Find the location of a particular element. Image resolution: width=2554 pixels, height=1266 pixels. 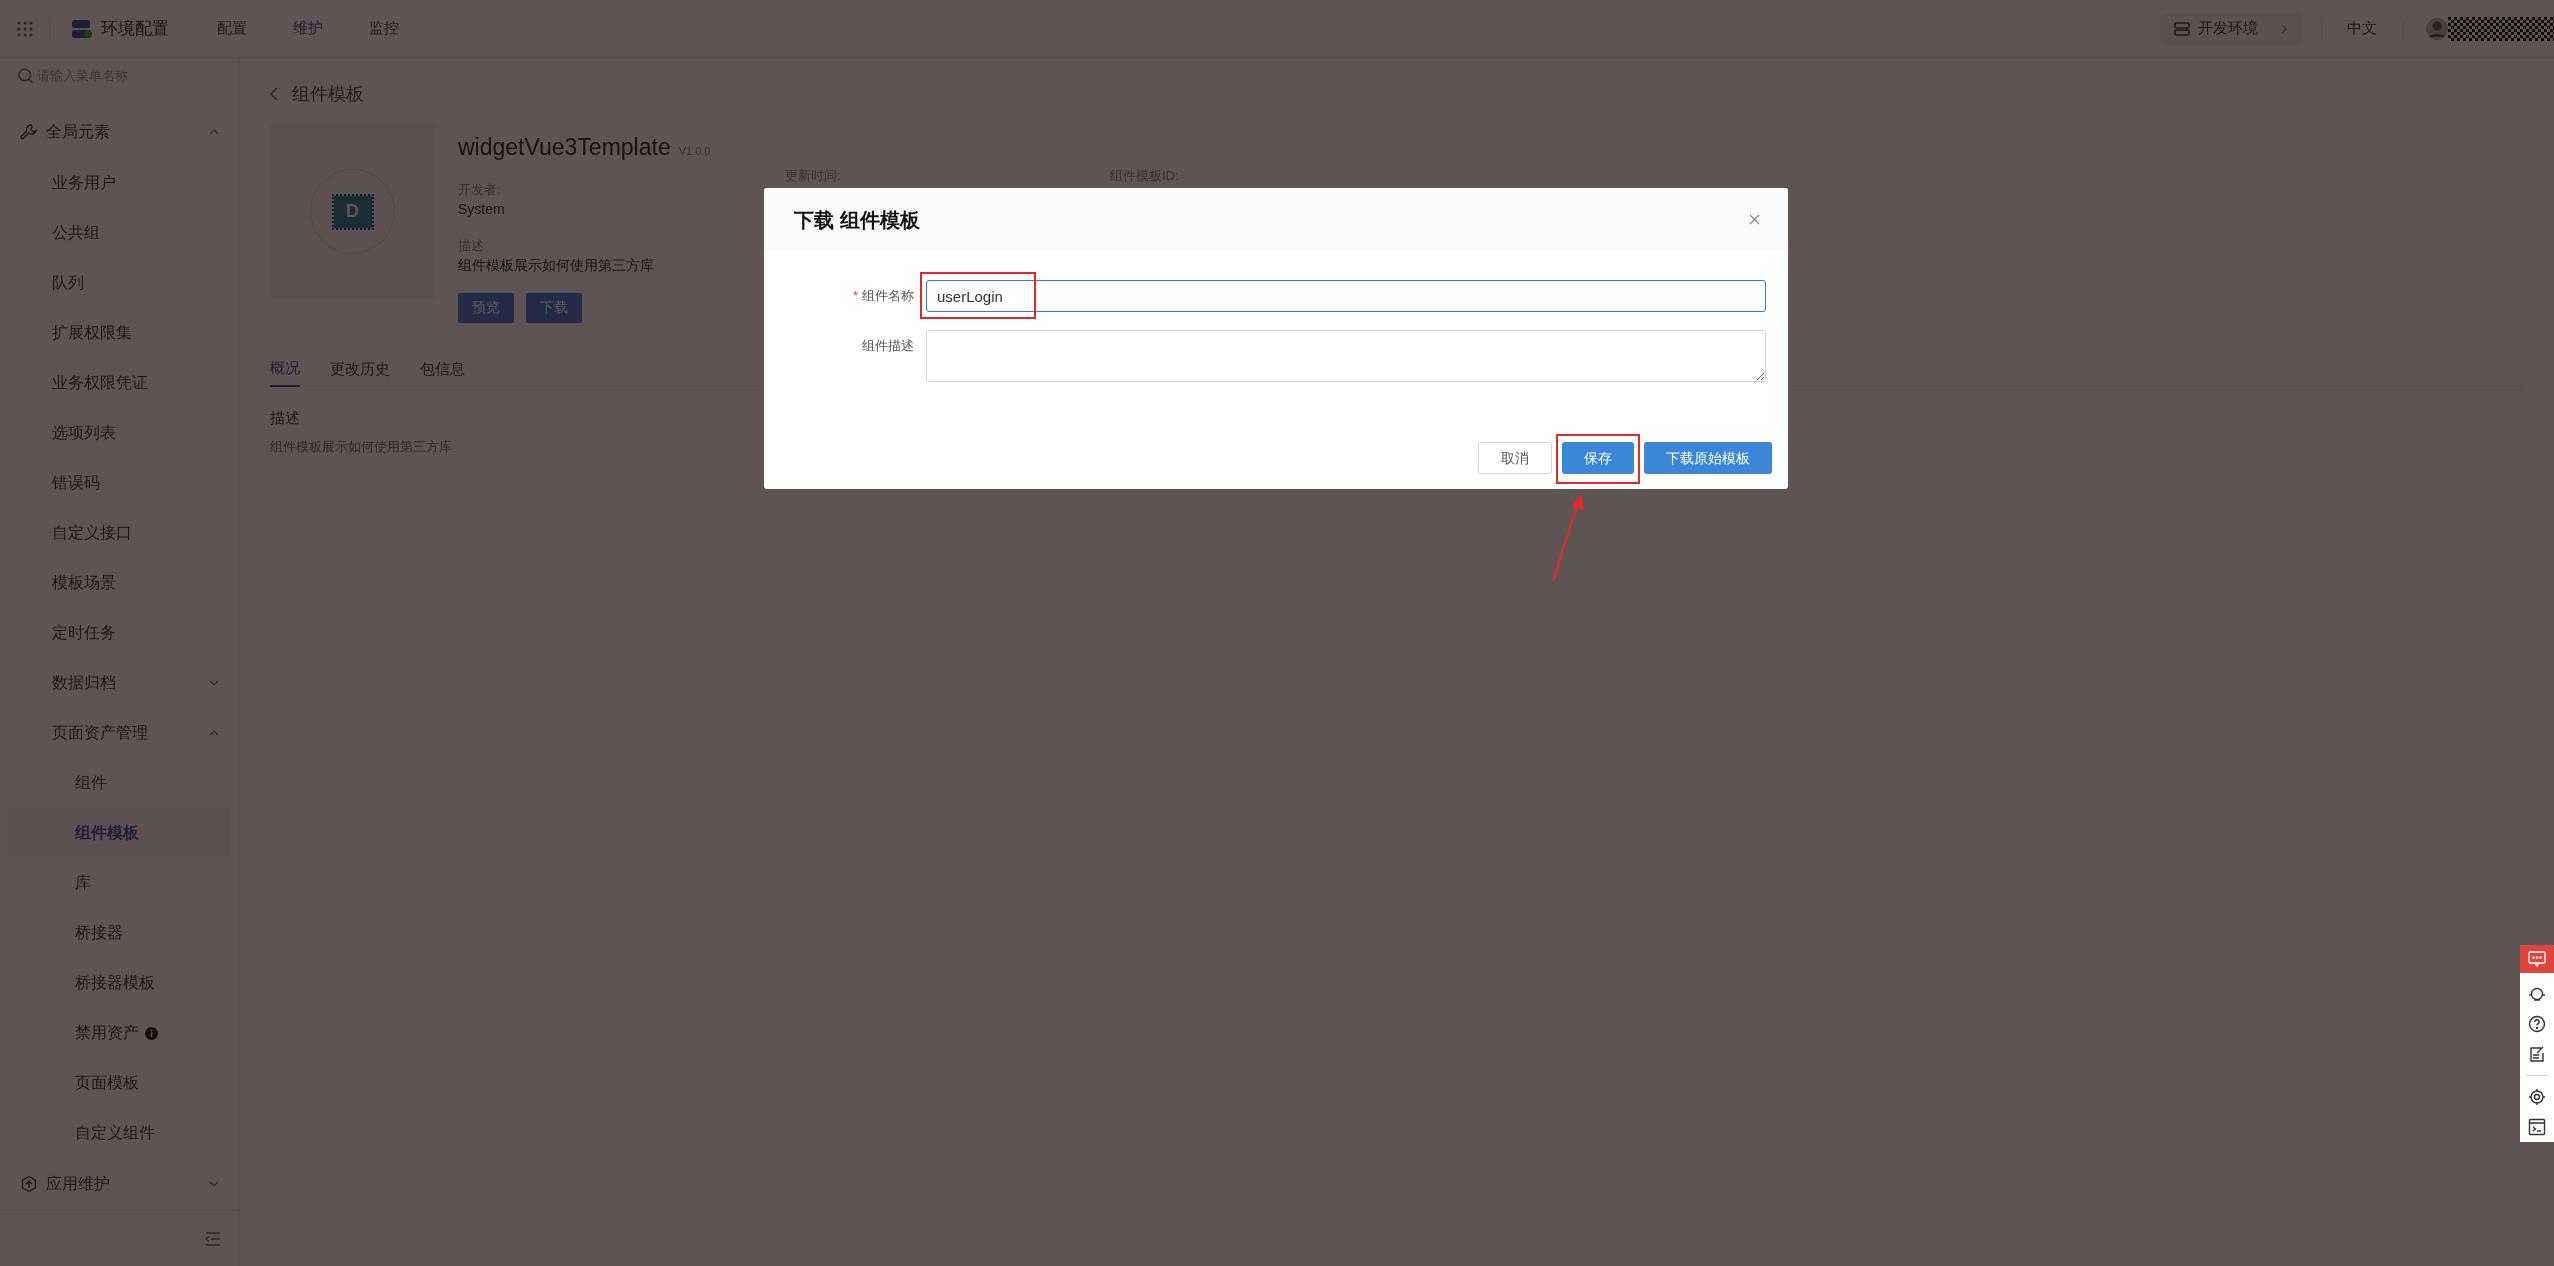

menu-item: 库 is located at coordinates (119, 883).